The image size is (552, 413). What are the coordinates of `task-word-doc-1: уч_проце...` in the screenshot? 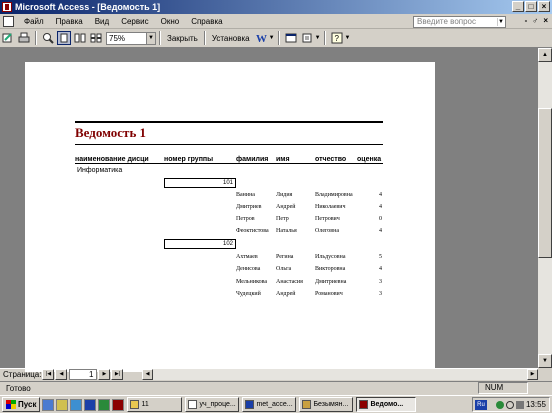 It's located at (212, 404).